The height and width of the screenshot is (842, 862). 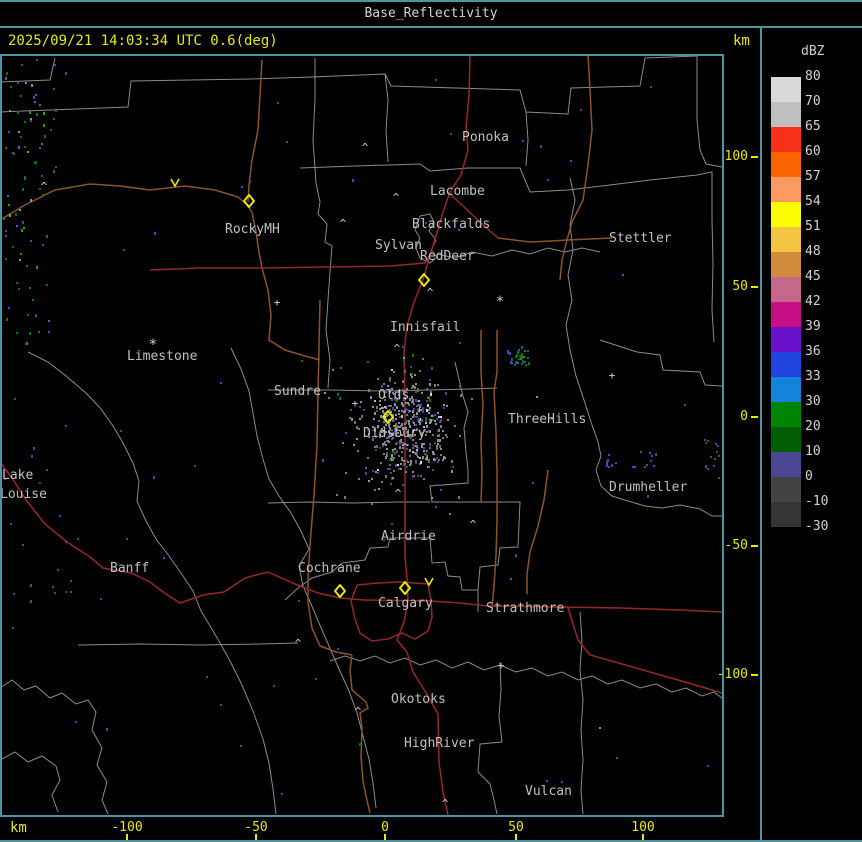 I want to click on right-axis-tick-mark, so click(x=754, y=157).